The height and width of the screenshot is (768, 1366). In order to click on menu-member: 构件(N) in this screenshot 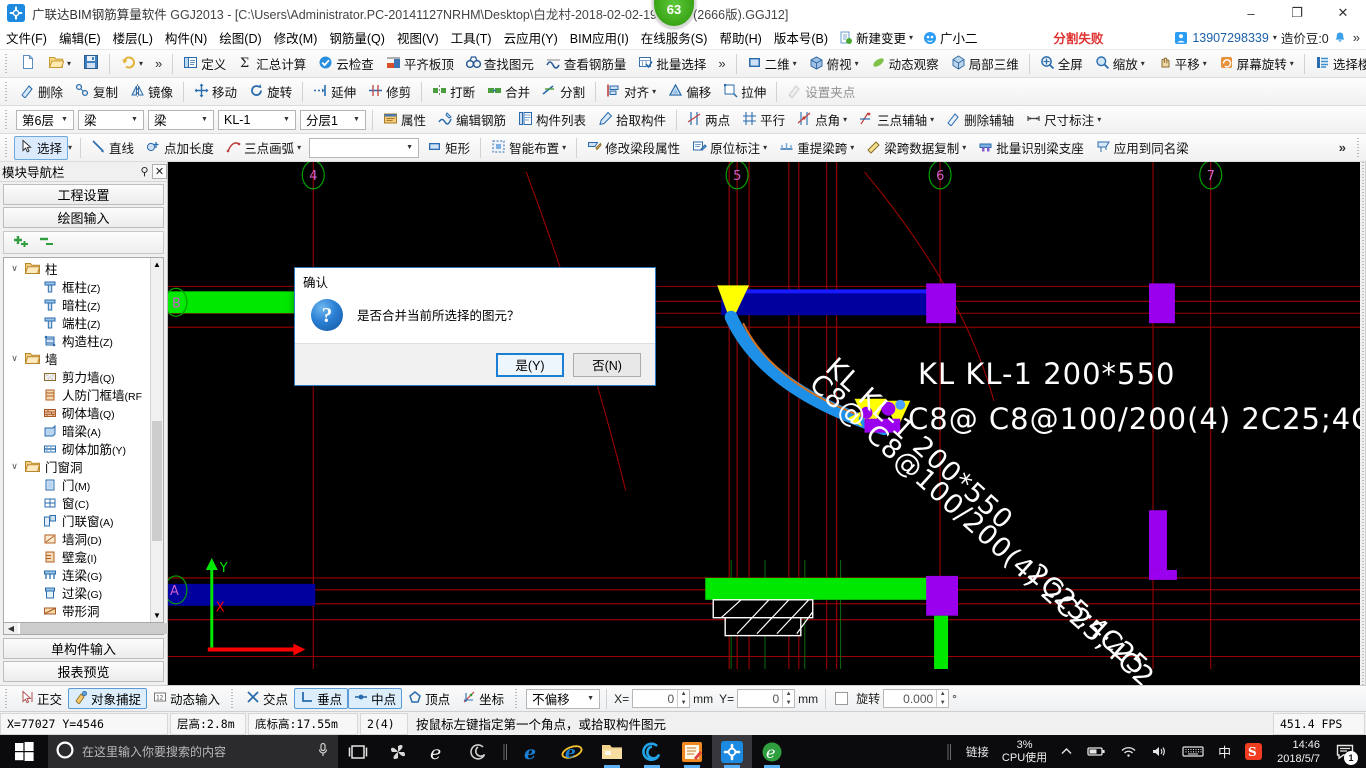, I will do `click(186, 37)`.